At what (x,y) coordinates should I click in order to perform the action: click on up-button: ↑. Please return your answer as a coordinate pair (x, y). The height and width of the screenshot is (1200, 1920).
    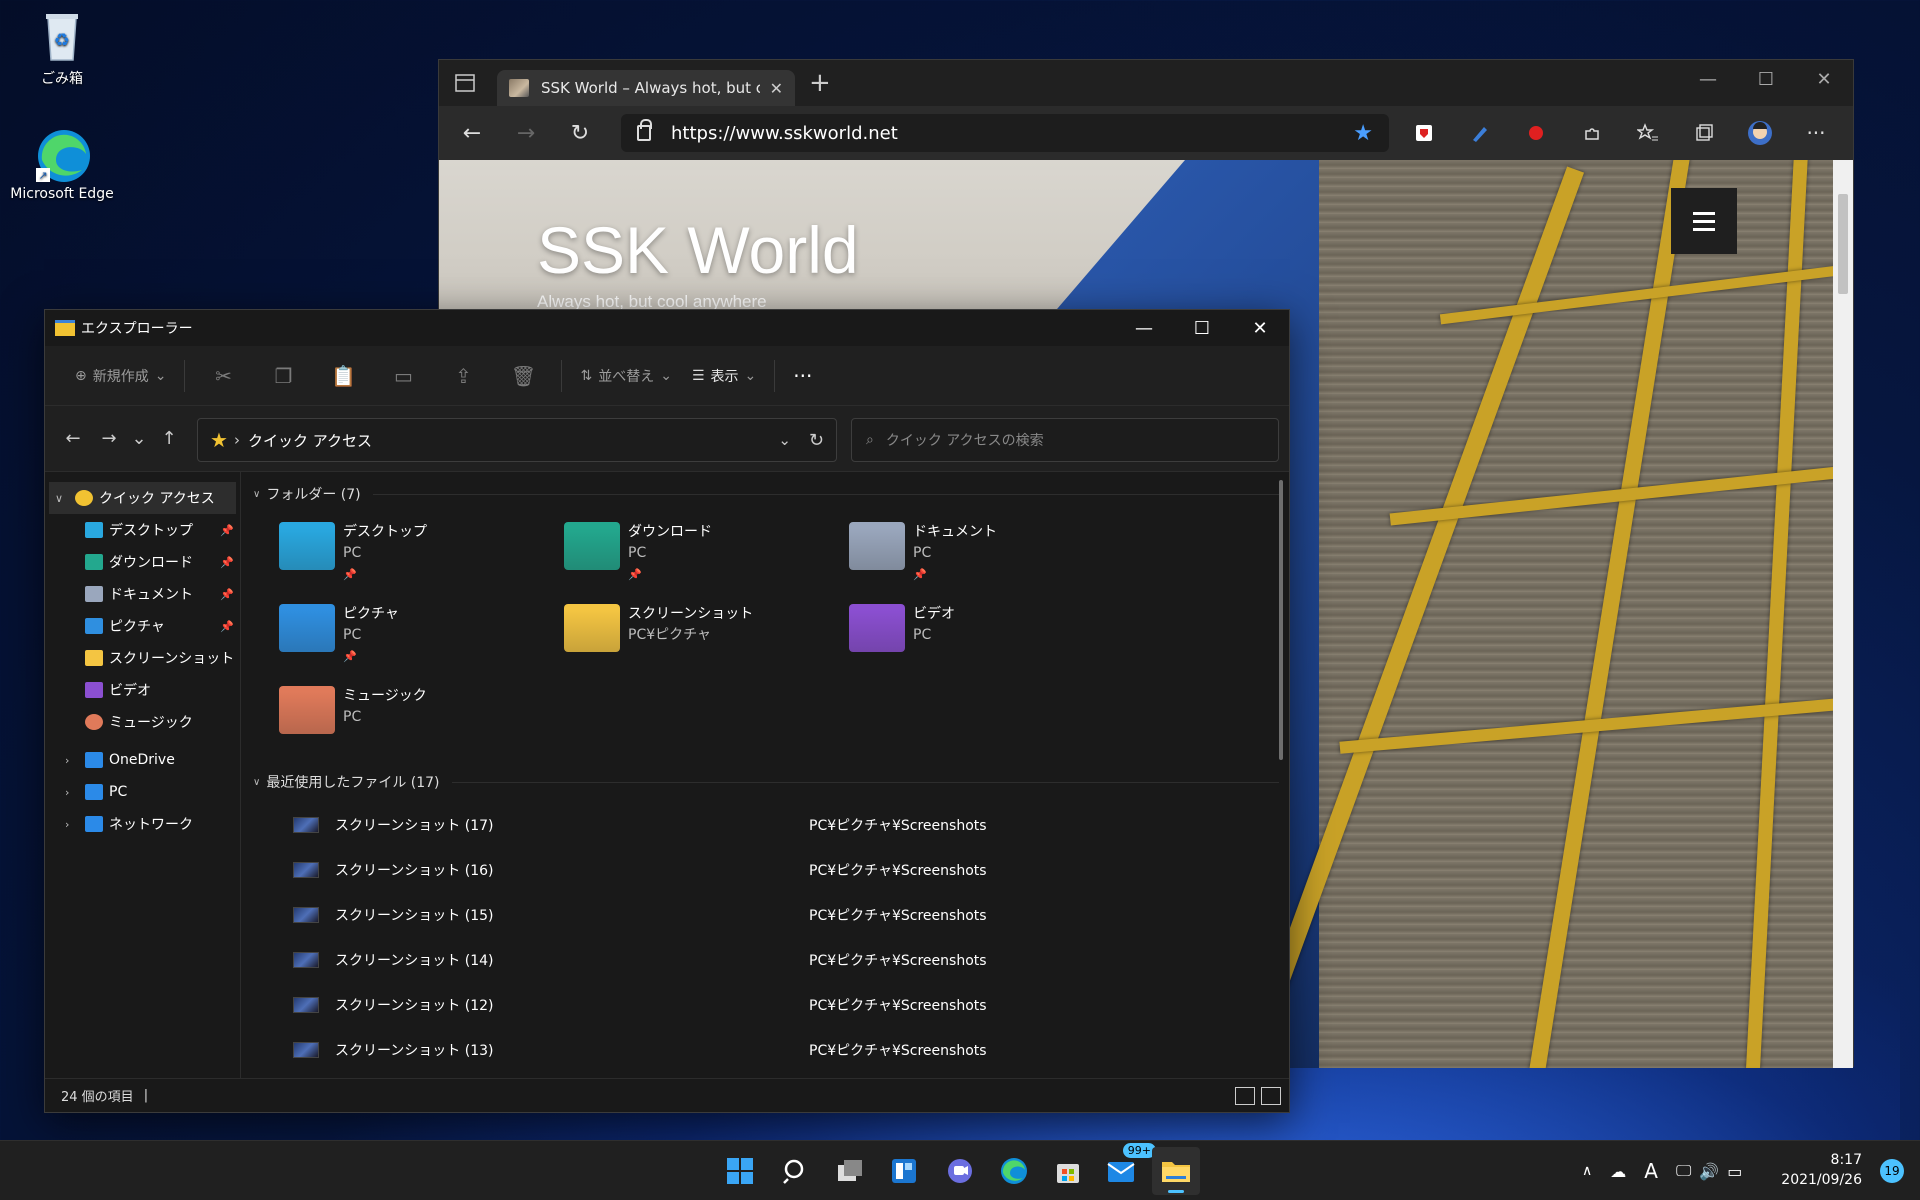
    Looking at the image, I should click on (169, 439).